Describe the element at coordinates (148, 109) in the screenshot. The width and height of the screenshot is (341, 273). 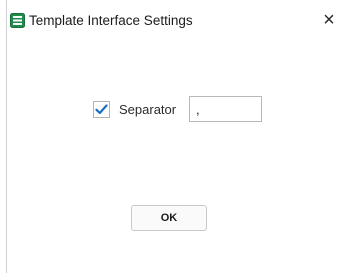
I see `separator-label: Separator` at that location.